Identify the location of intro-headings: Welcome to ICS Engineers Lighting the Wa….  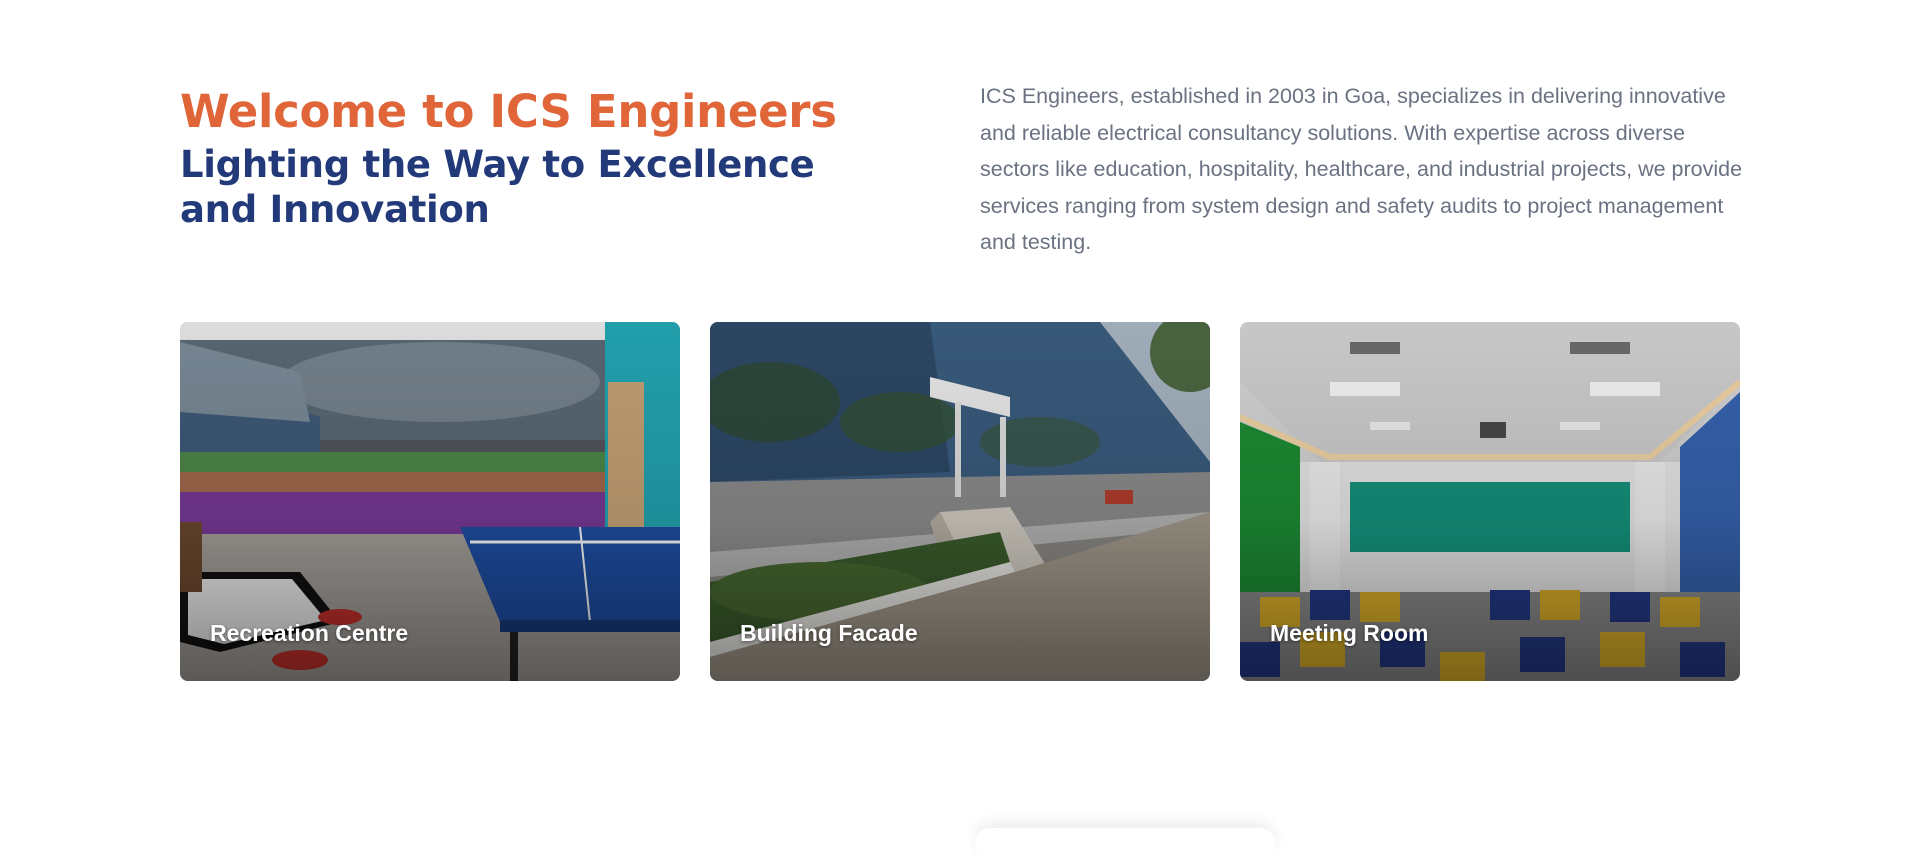
(530, 157).